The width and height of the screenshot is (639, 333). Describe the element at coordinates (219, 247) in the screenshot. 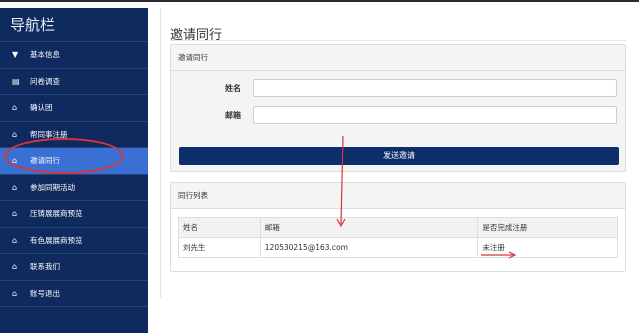

I see `cell-name: 刘先生` at that location.